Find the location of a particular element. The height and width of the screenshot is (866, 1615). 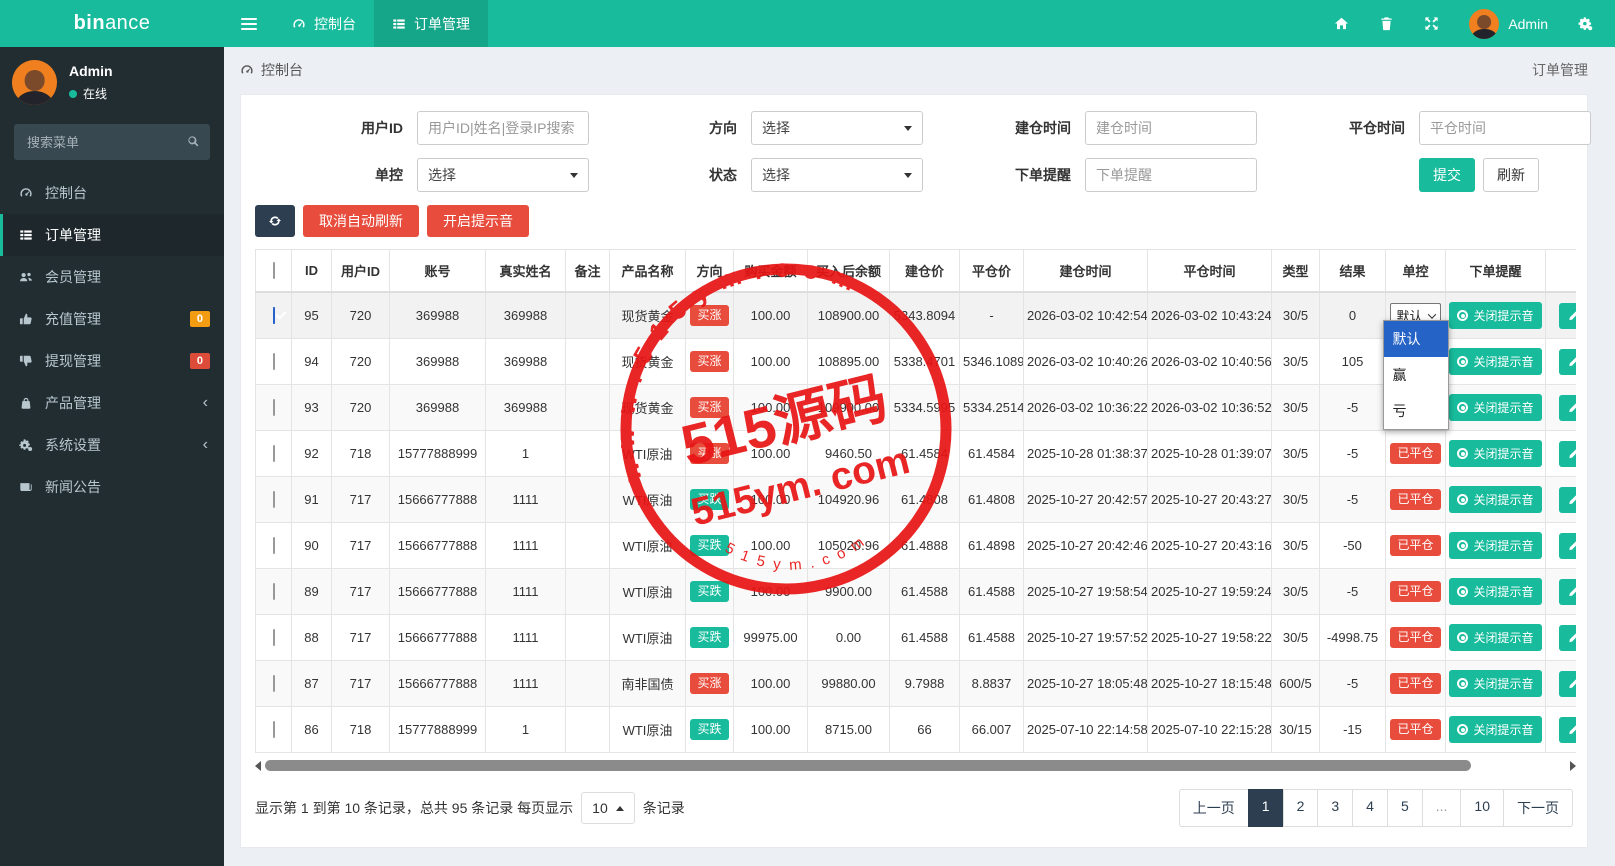

horizontal-scrollbar is located at coordinates (915, 765).